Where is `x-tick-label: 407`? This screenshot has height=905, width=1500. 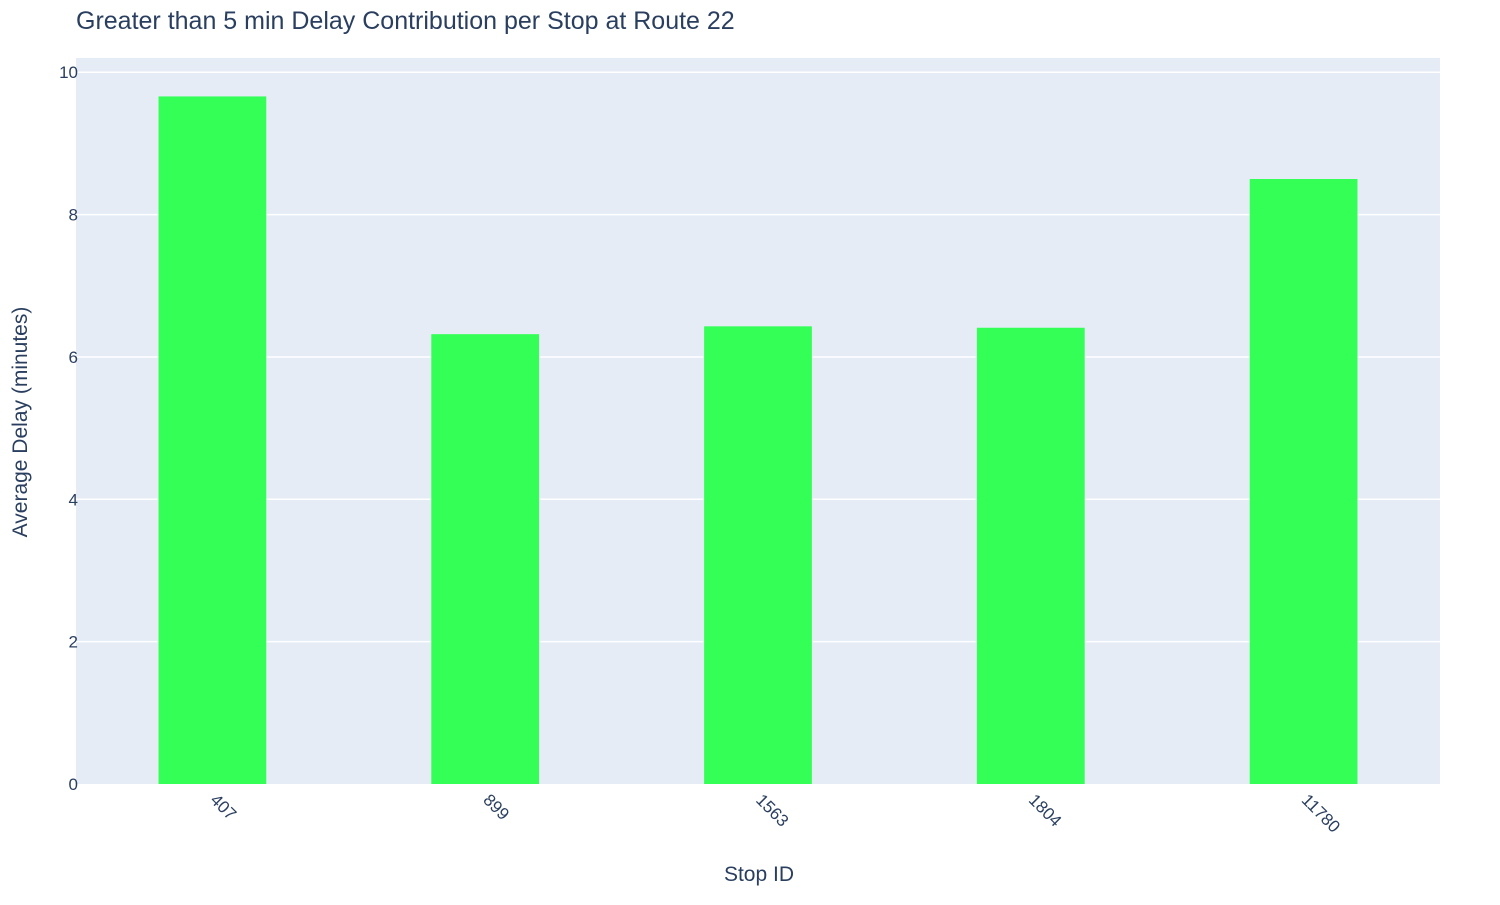
x-tick-label: 407 is located at coordinates (223, 806).